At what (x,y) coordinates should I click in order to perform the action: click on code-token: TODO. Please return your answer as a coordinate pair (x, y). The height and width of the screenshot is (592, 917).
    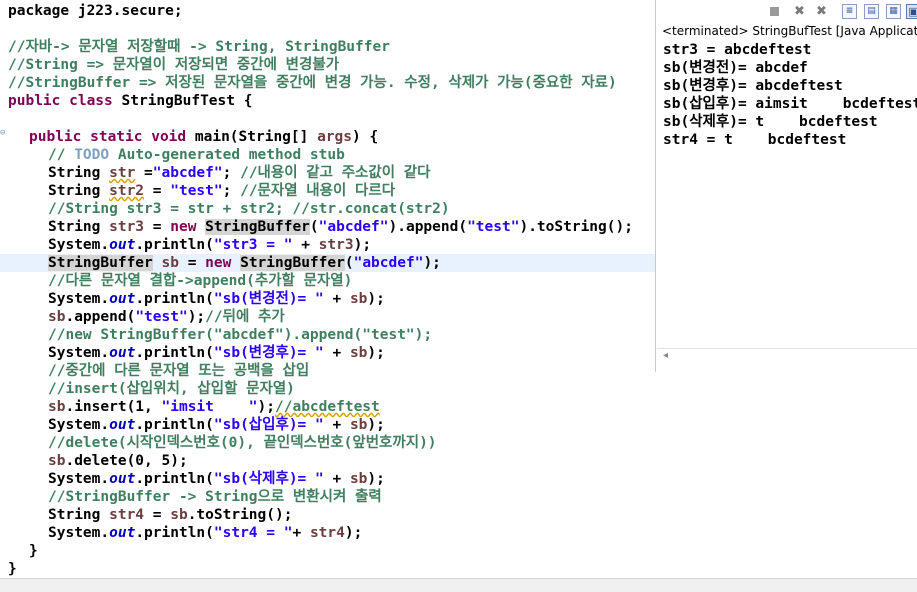
    Looking at the image, I should click on (92, 155).